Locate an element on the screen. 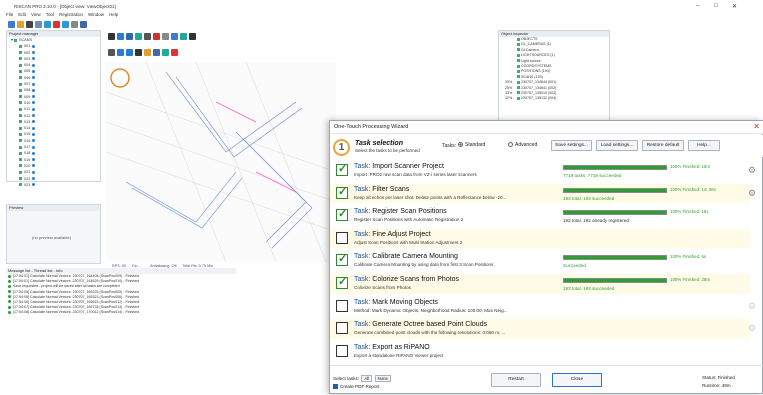 Image resolution: width=763 pixels, height=395 pixels. menu-item-help: Help is located at coordinates (113, 14).